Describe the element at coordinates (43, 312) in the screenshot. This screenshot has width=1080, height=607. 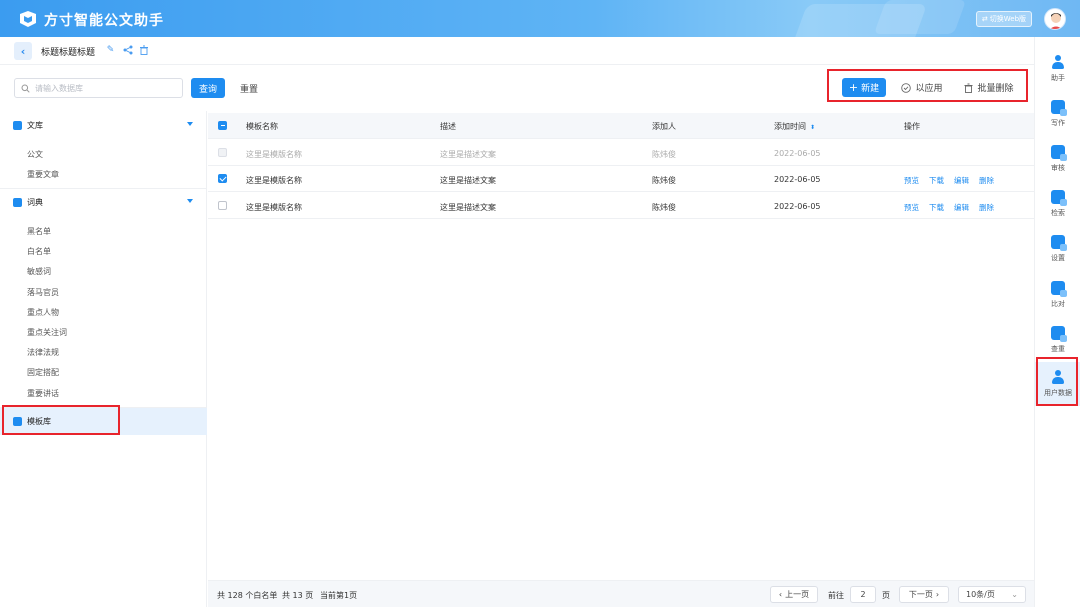
I see `sidebar-item-key-persons: 重点人物` at that location.